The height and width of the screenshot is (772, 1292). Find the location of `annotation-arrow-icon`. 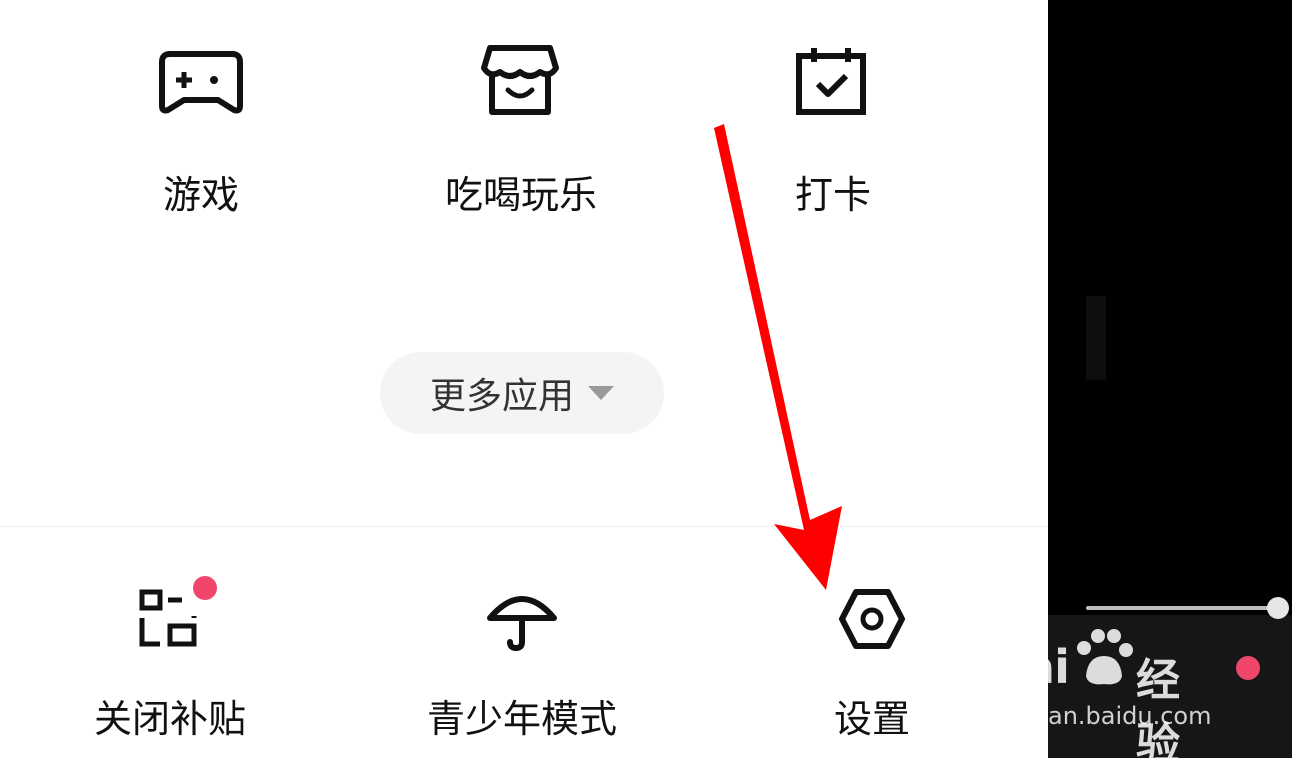

annotation-arrow-icon is located at coordinates (778, 357).